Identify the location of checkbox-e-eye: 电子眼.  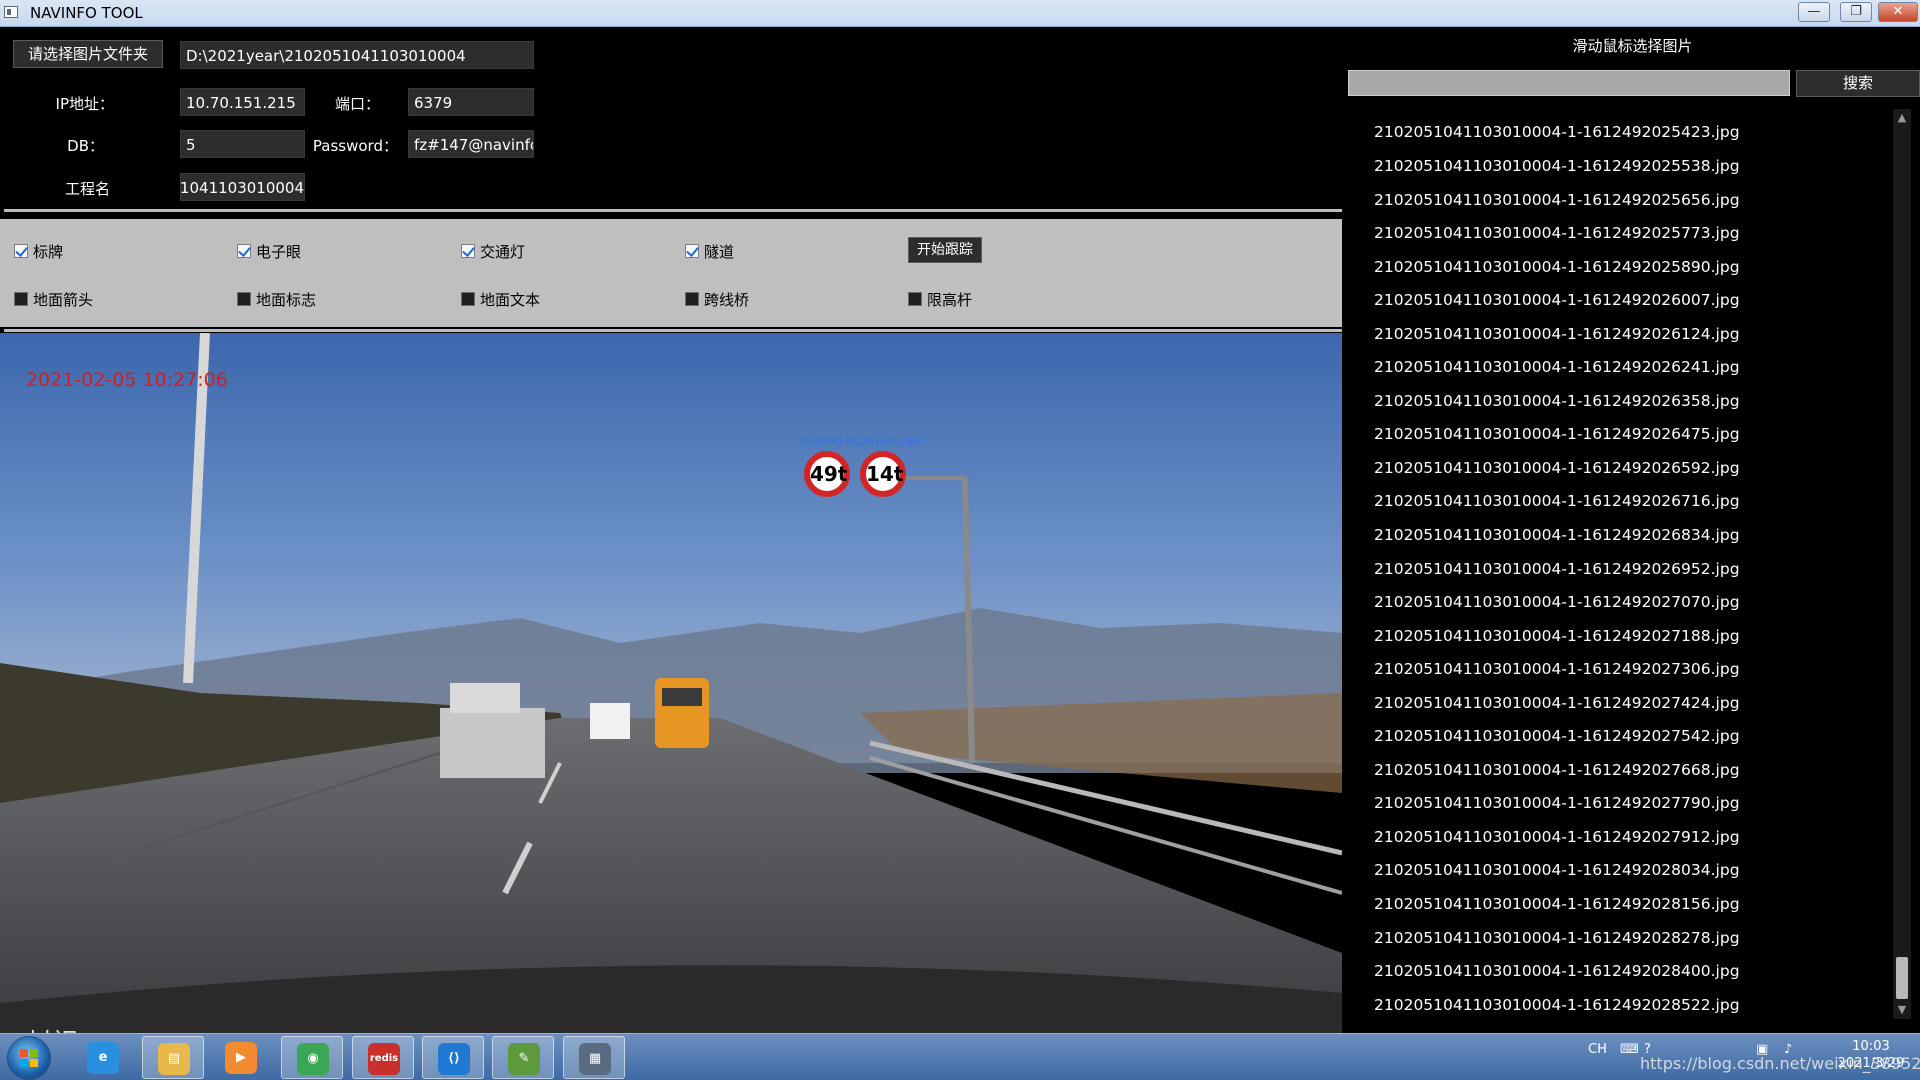
(269, 251).